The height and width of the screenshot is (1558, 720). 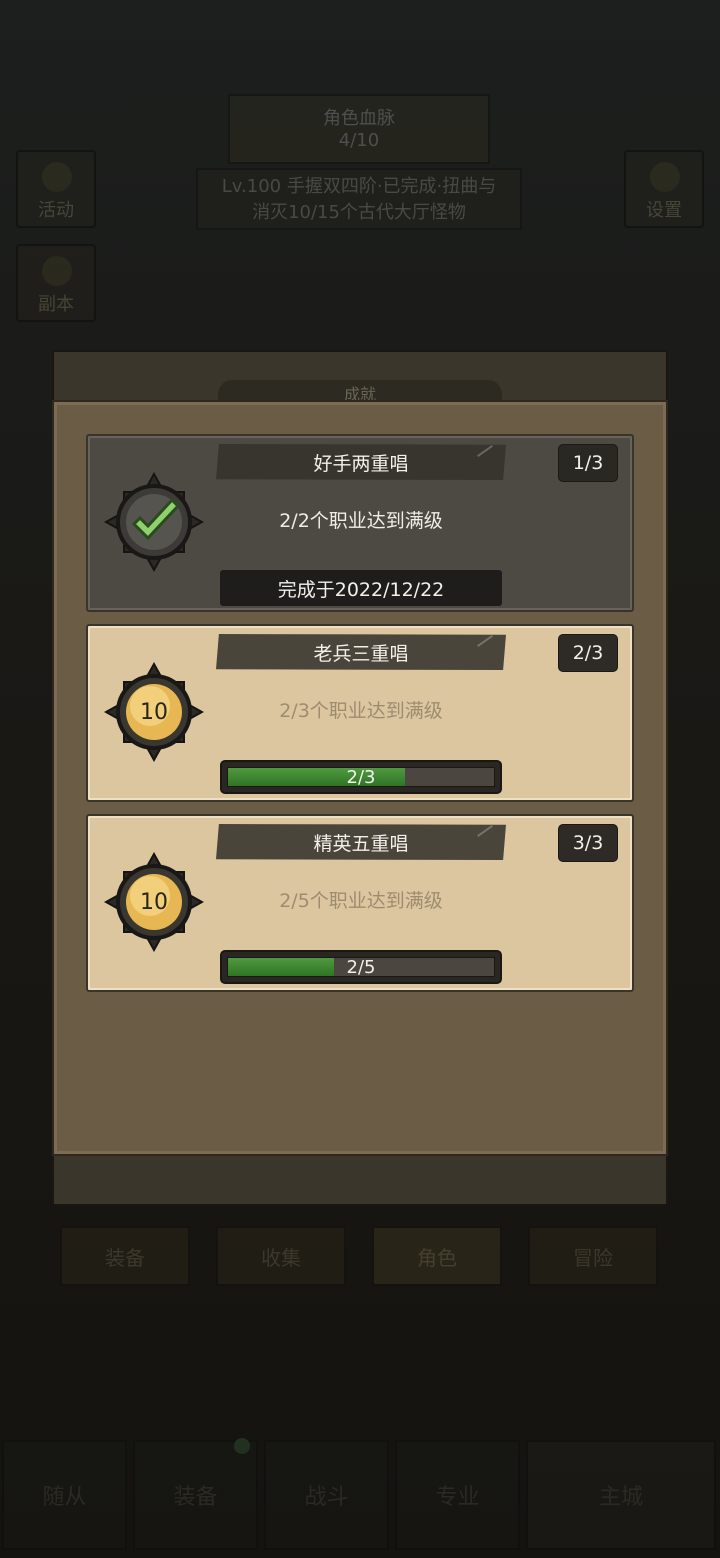 I want to click on progress-track: 2/3, so click(x=361, y=777).